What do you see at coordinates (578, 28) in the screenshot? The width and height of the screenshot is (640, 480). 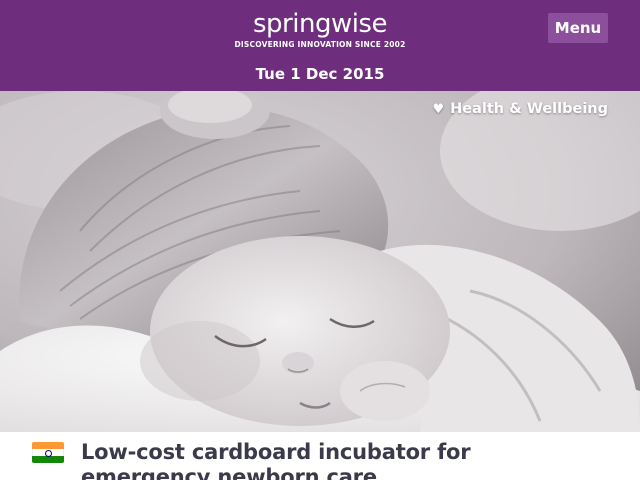 I see `menu-button: Menu` at bounding box center [578, 28].